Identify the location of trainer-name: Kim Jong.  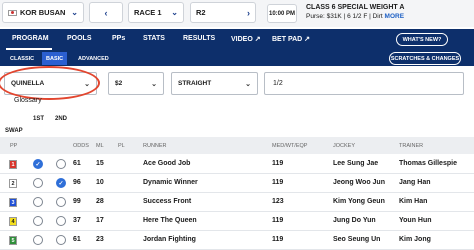
(415, 239).